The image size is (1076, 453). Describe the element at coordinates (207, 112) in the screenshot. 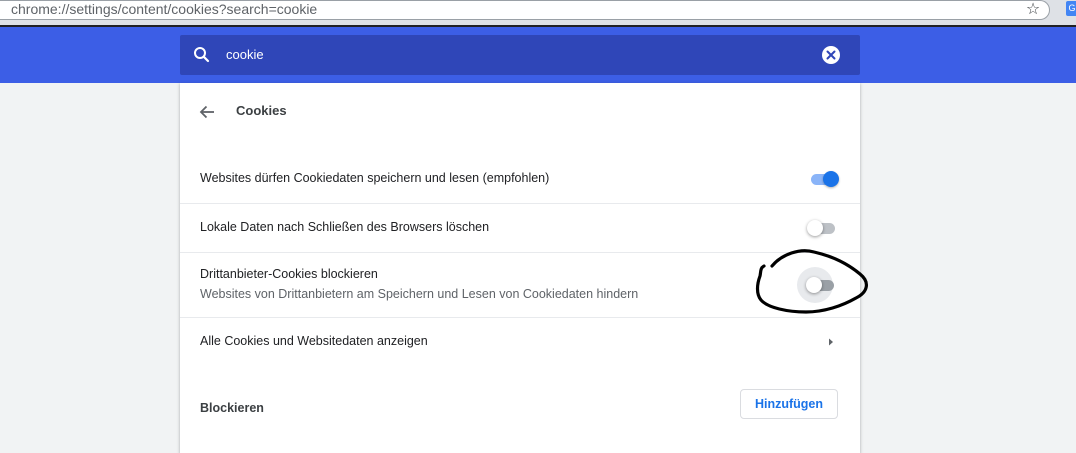

I see `arrow-back-icon` at that location.